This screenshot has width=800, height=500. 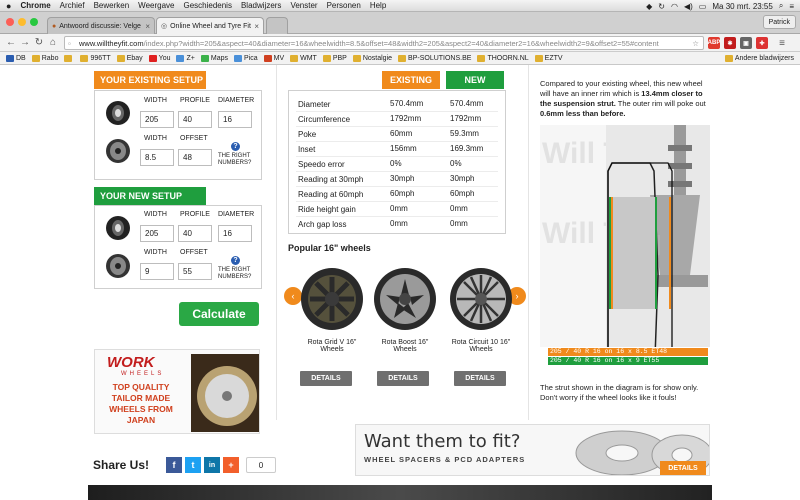 What do you see at coordinates (372, 58) in the screenshot?
I see `bookmark-nostalgie: Nostalgie` at bounding box center [372, 58].